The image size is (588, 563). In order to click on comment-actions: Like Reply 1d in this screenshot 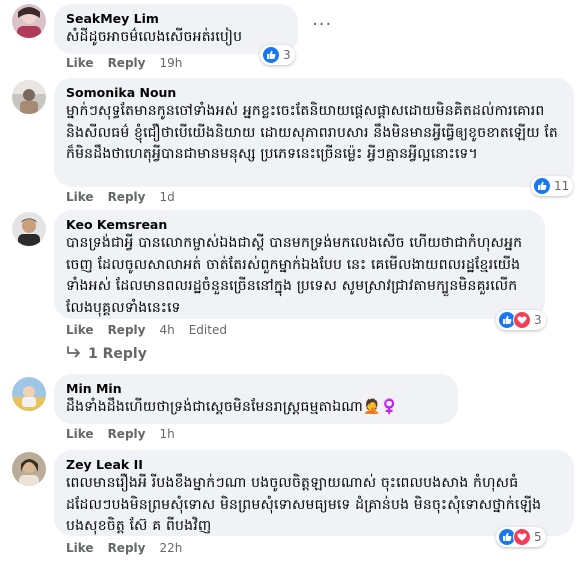, I will do `click(120, 197)`.